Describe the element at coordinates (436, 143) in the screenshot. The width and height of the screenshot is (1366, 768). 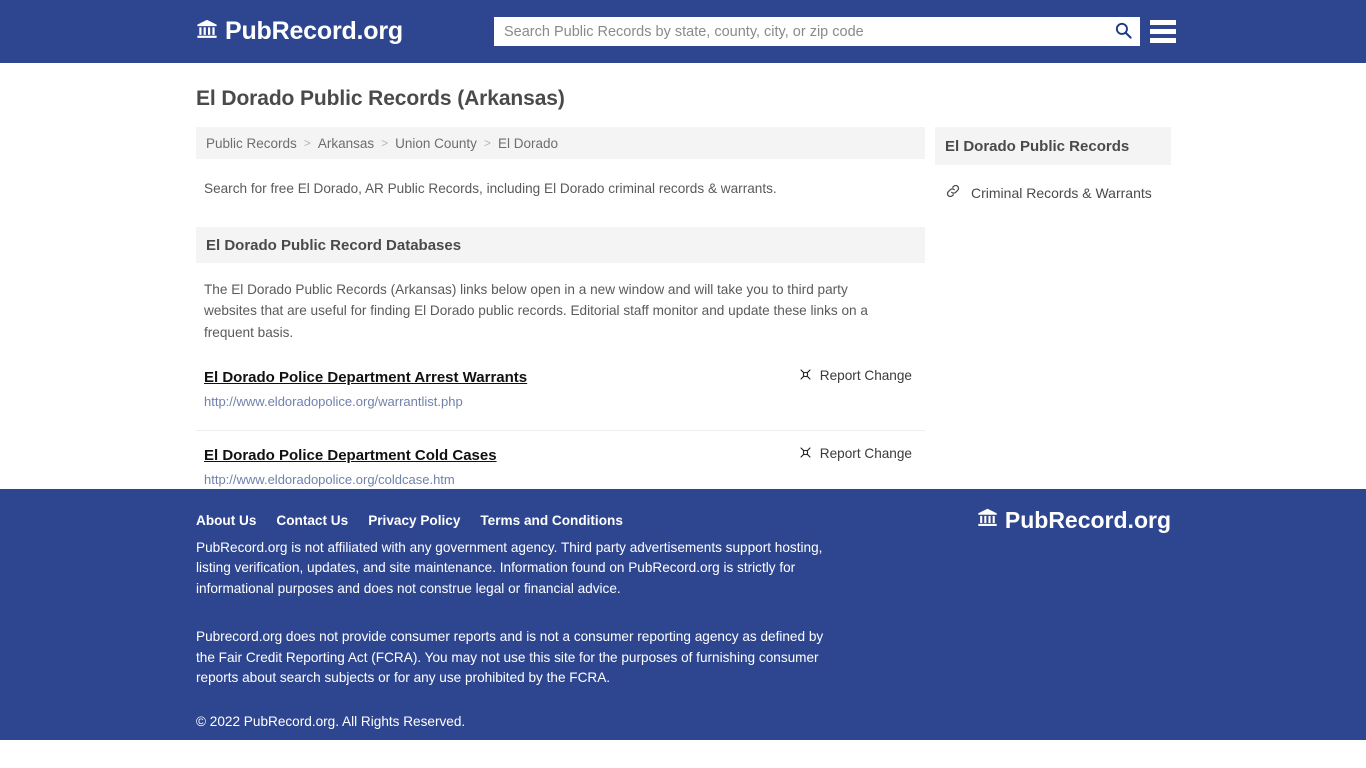
I see `breadcrumb-item-union-county: Union County` at that location.